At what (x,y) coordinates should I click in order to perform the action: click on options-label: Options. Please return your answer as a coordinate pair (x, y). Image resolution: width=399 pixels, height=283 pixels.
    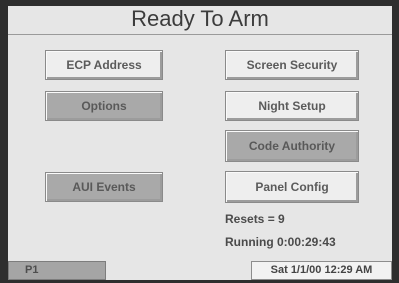
    Looking at the image, I should click on (104, 106).